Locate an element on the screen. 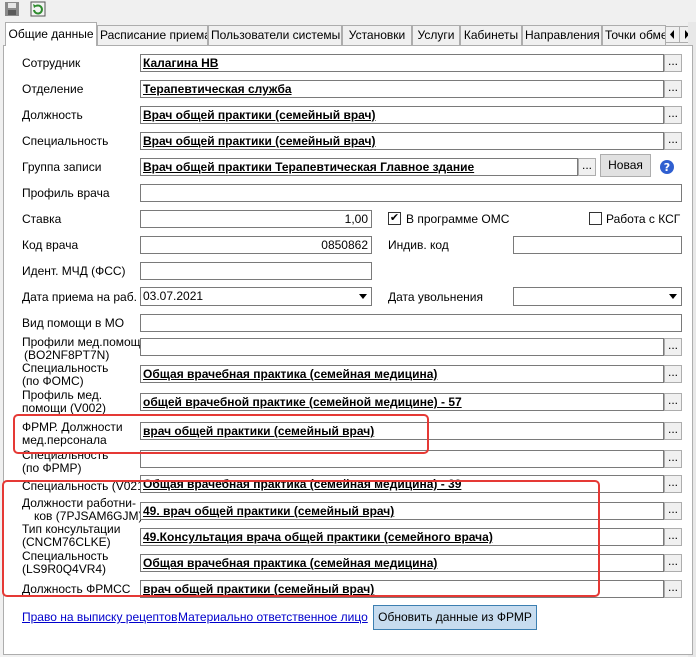  doctor-code-label: Код врача is located at coordinates (50, 245).